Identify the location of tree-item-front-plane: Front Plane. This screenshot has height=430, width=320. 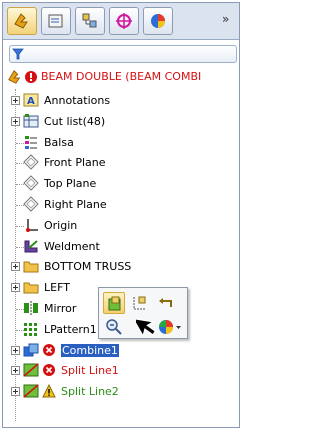
(125, 163).